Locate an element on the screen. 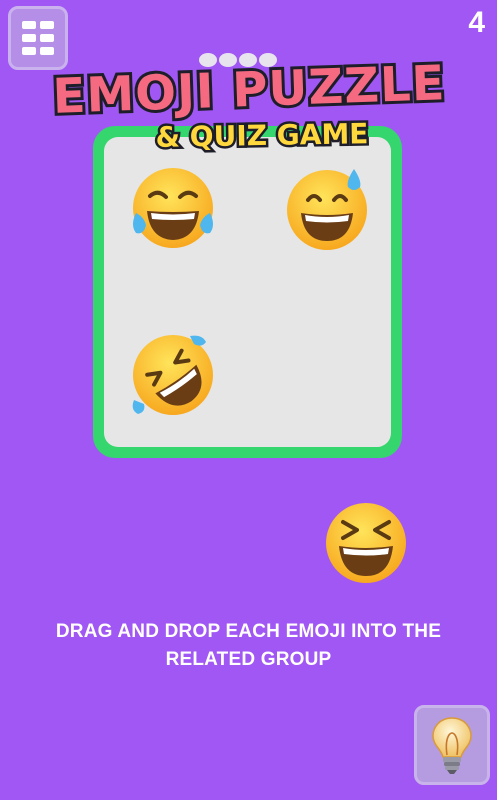 Image resolution: width=497 pixels, height=800 pixels. emoji-grinning-face-with-sweat is located at coordinates (329, 208).